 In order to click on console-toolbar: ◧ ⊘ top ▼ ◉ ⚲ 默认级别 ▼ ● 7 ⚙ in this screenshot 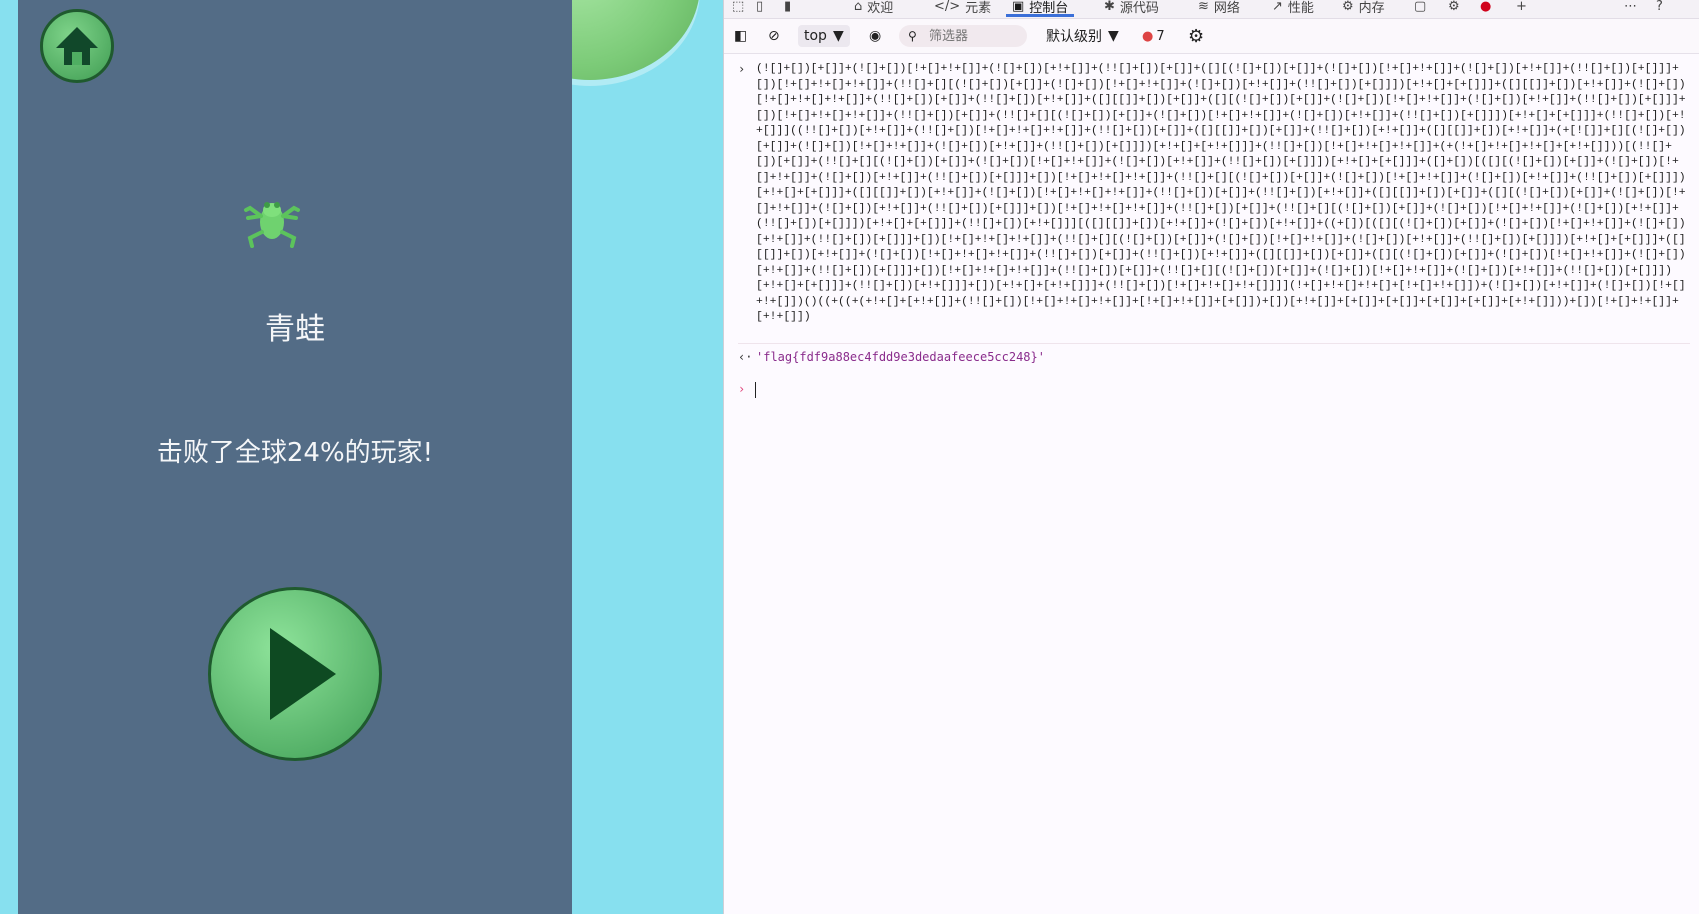, I will do `click(1211, 36)`.